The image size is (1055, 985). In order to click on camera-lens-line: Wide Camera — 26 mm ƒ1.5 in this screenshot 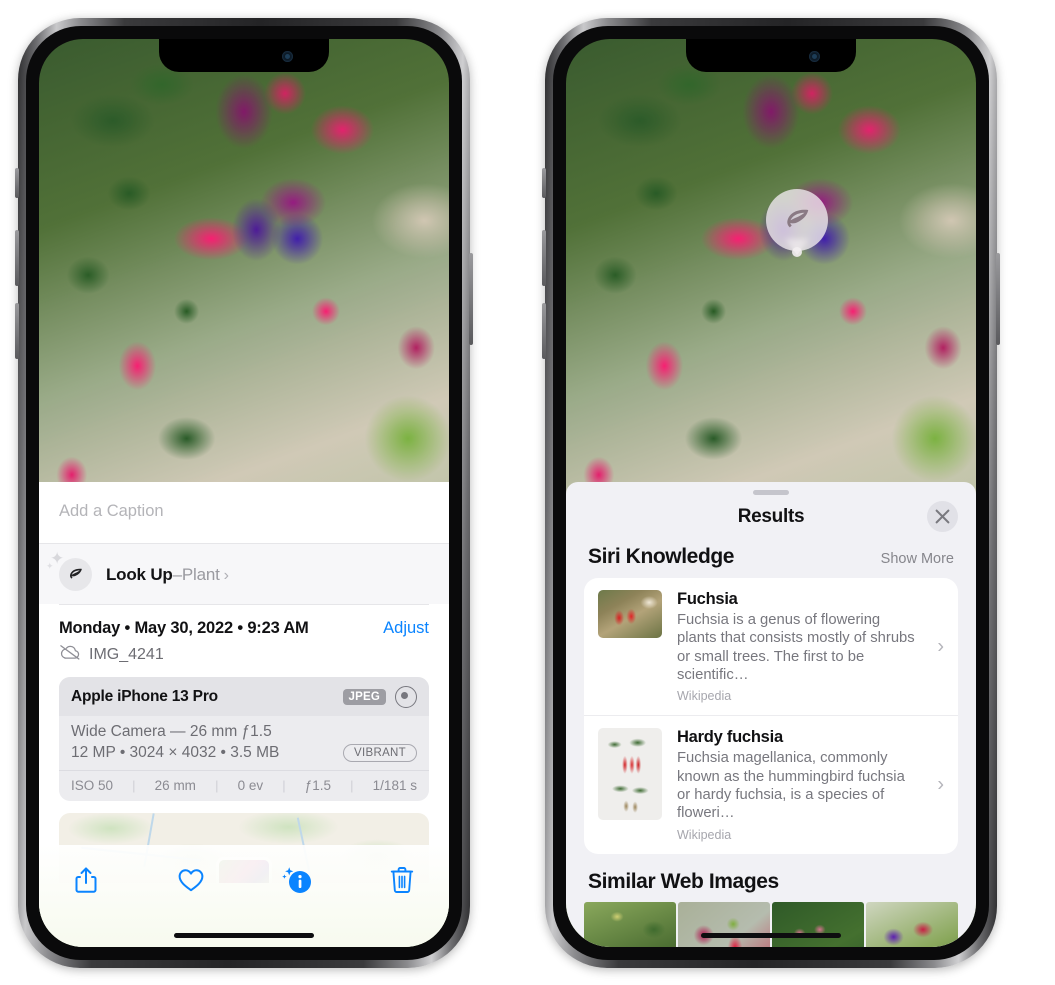, I will do `click(171, 731)`.